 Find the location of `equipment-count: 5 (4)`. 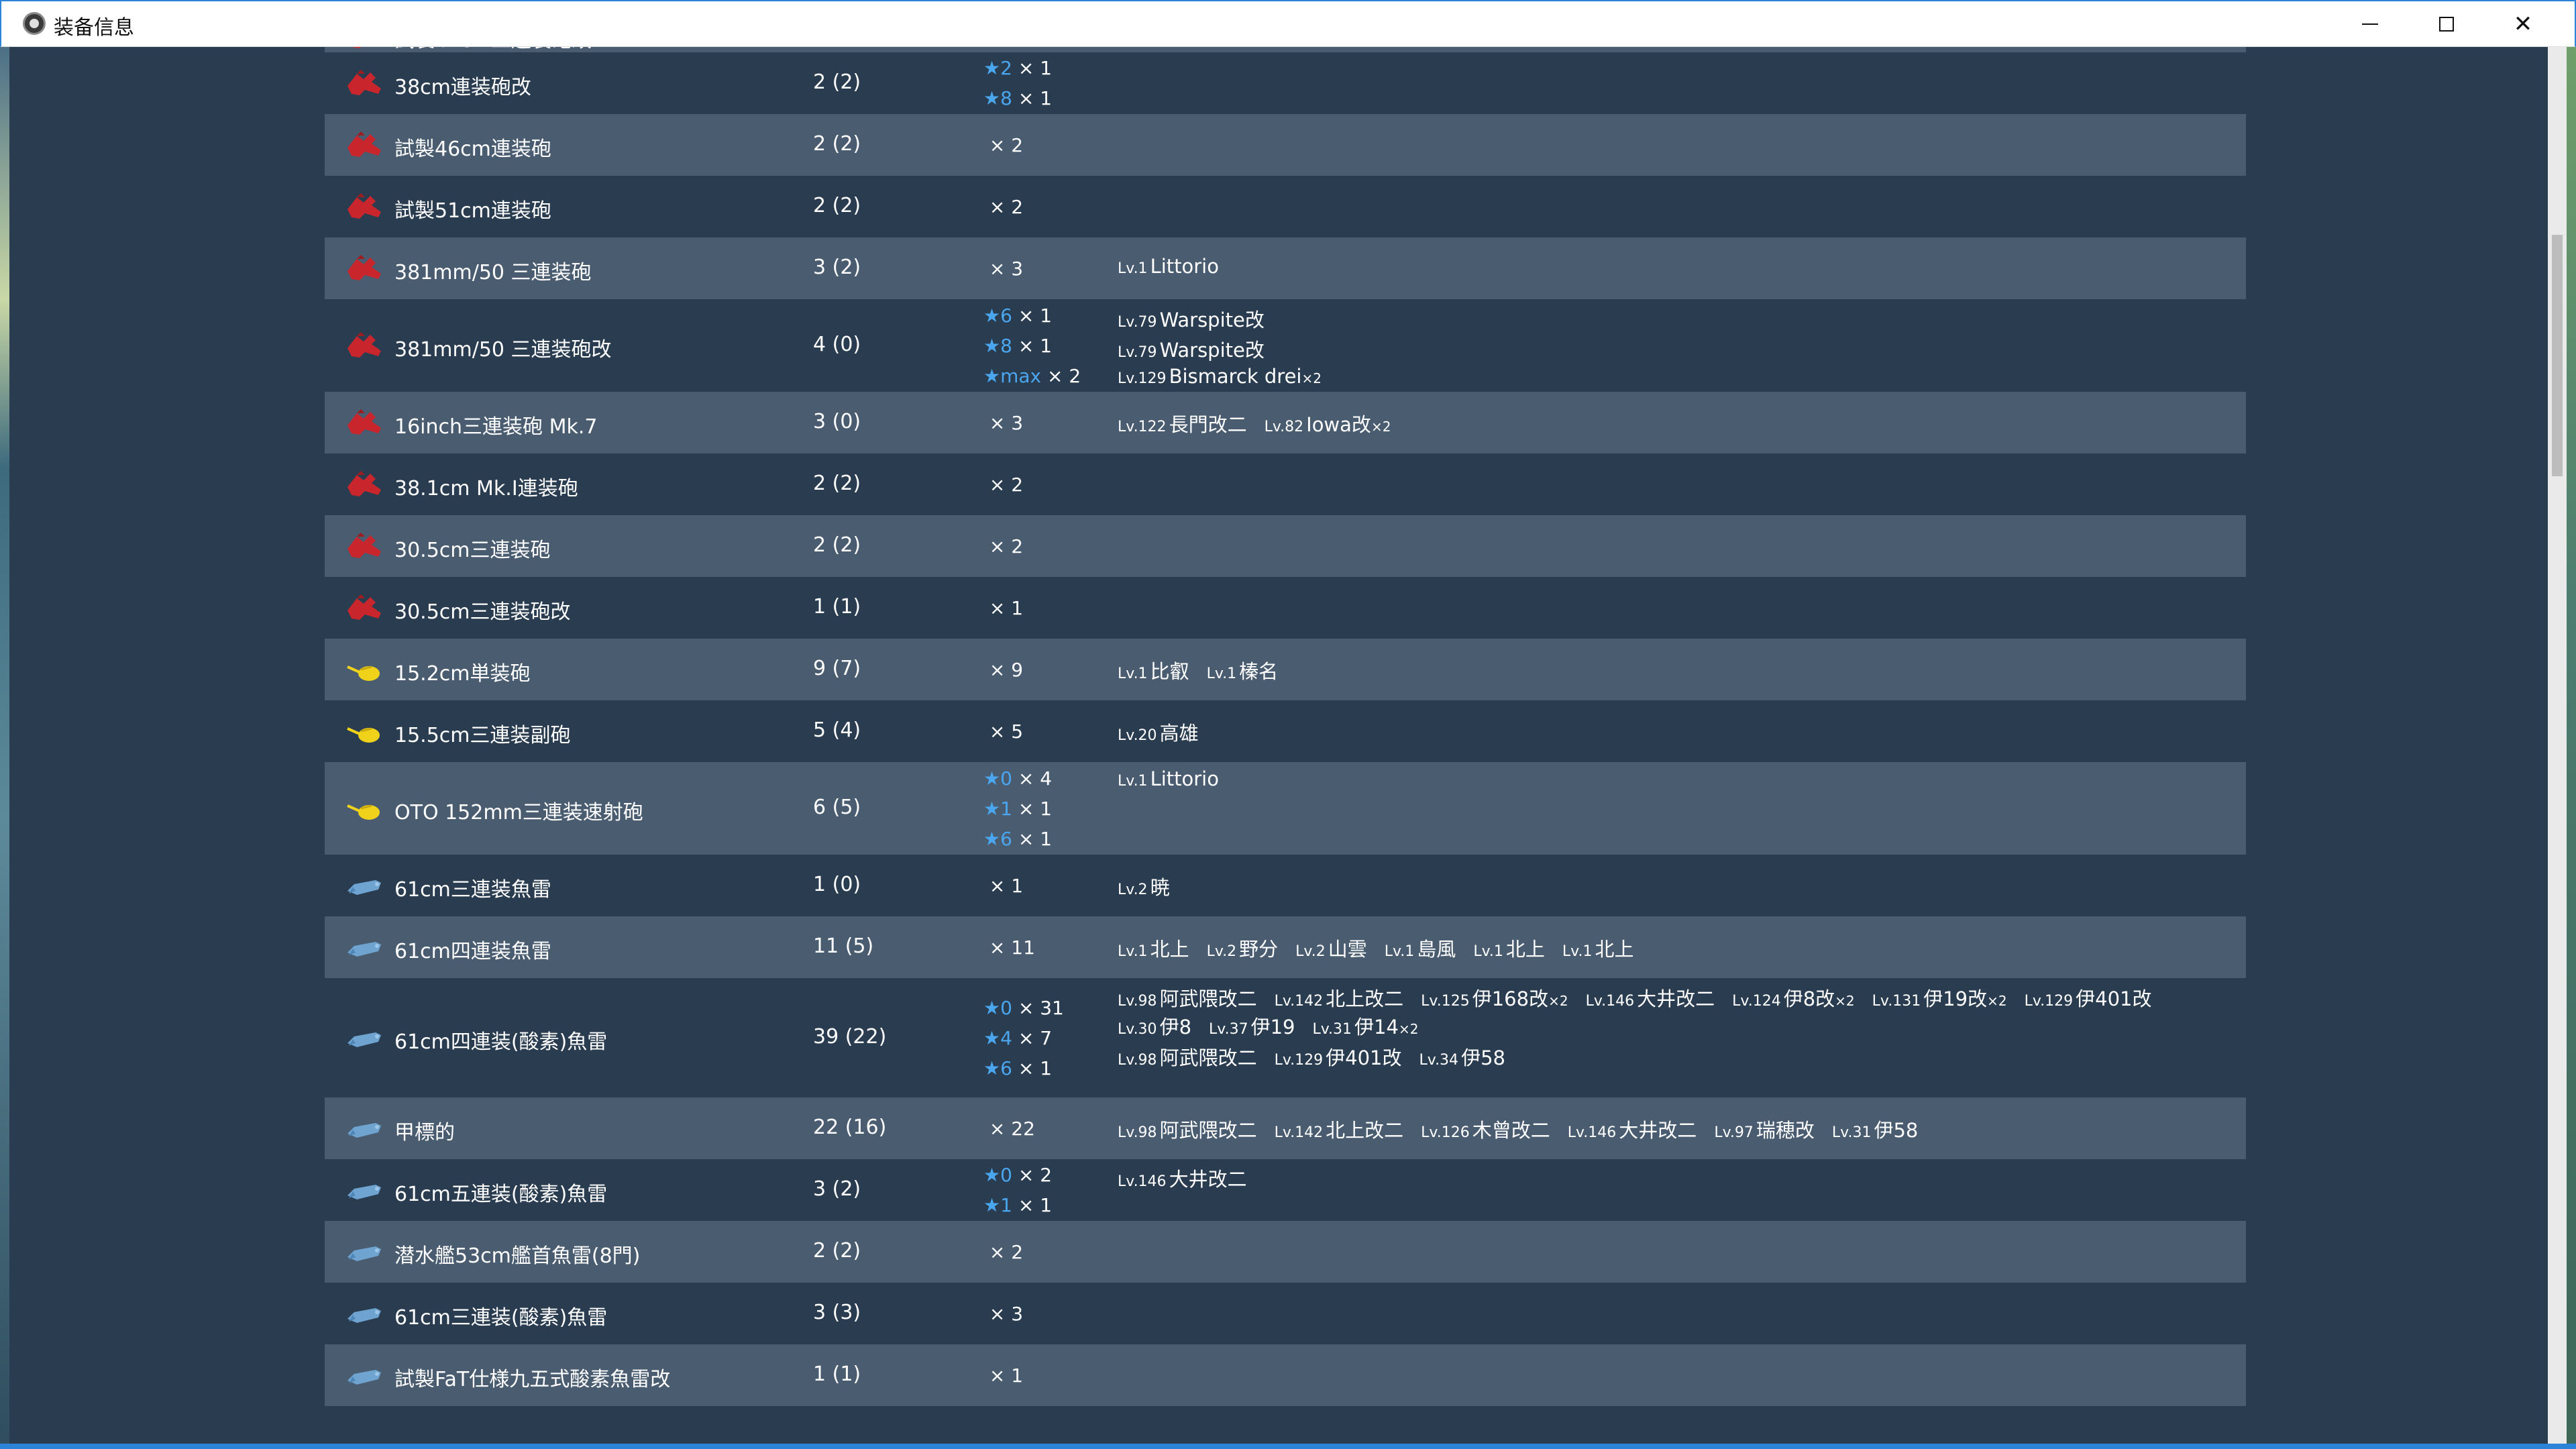

equipment-count: 5 (4) is located at coordinates (837, 730).